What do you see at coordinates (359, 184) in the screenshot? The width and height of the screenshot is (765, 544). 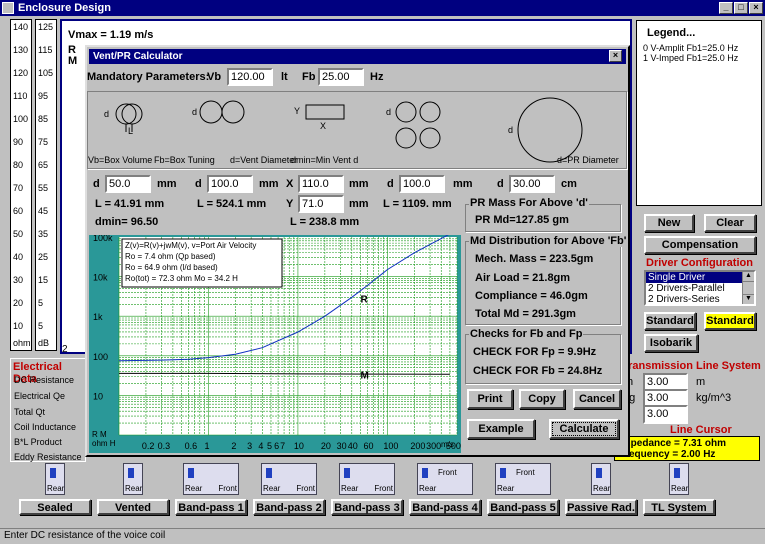 I see `vent3-unit: mm` at bounding box center [359, 184].